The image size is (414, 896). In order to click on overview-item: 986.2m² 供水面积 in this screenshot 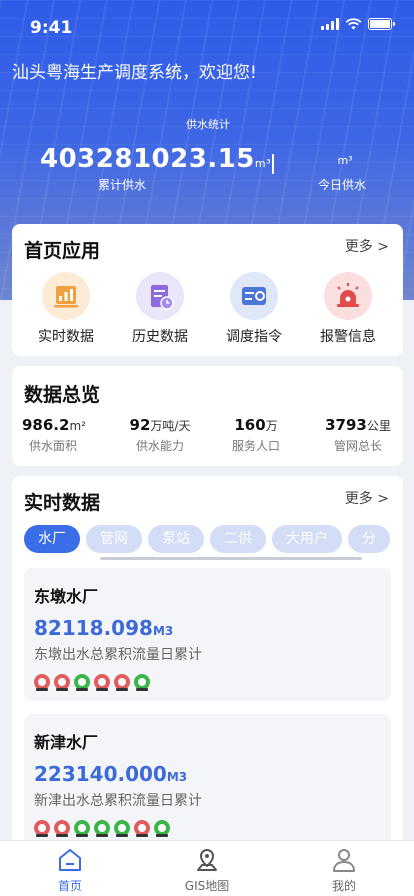, I will do `click(54, 434)`.